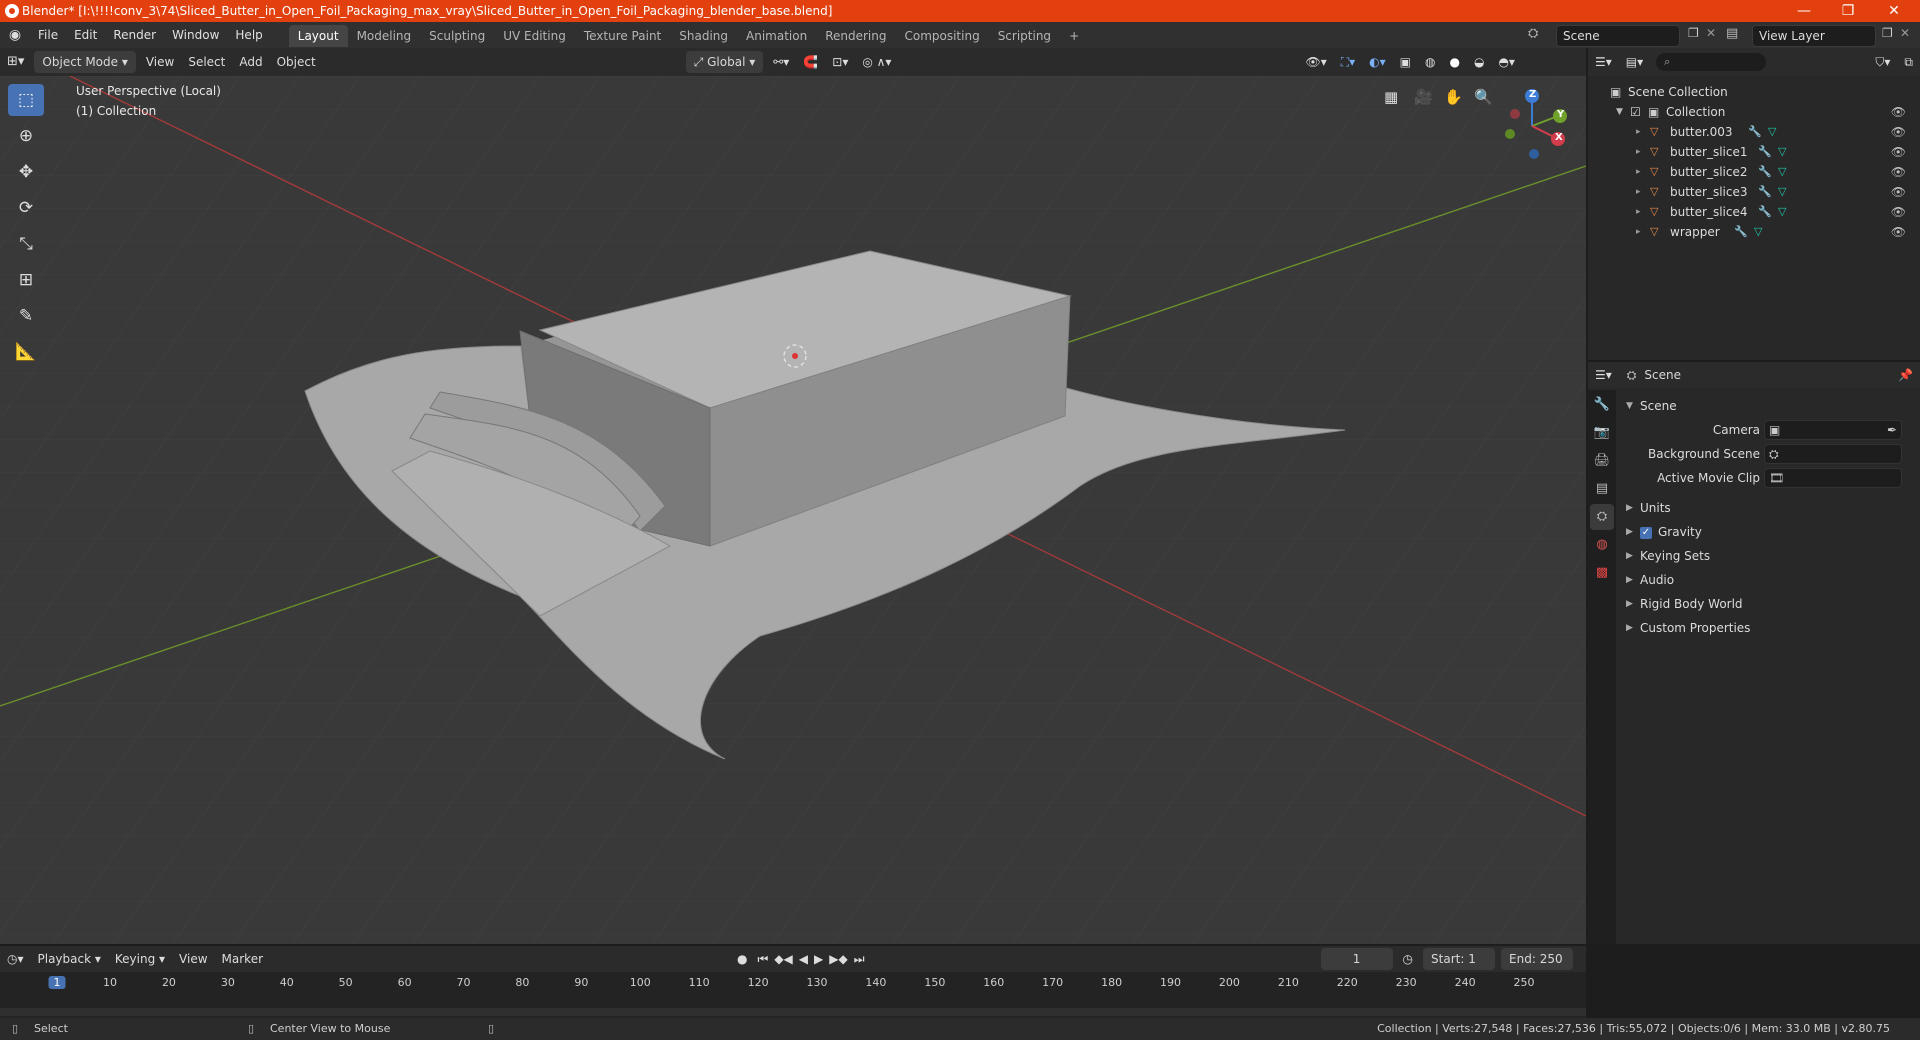 This screenshot has width=1920, height=1040. I want to click on output-tab-icon: 🖨, so click(1602, 461).